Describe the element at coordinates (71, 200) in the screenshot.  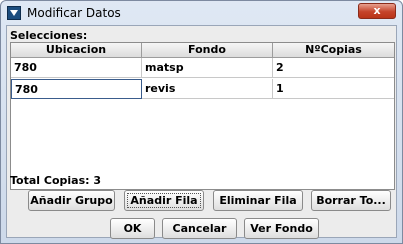
I see `add-group-button: Añadir Grupo` at that location.